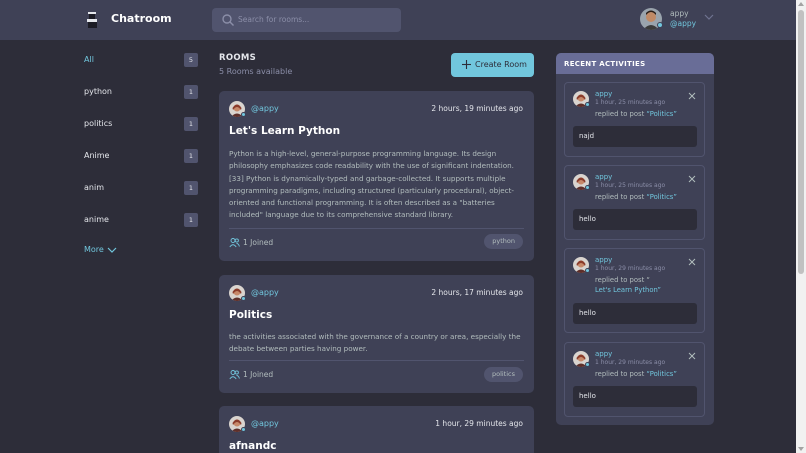 This screenshot has width=806, height=453. I want to click on room-topic-tag: python, so click(503, 241).